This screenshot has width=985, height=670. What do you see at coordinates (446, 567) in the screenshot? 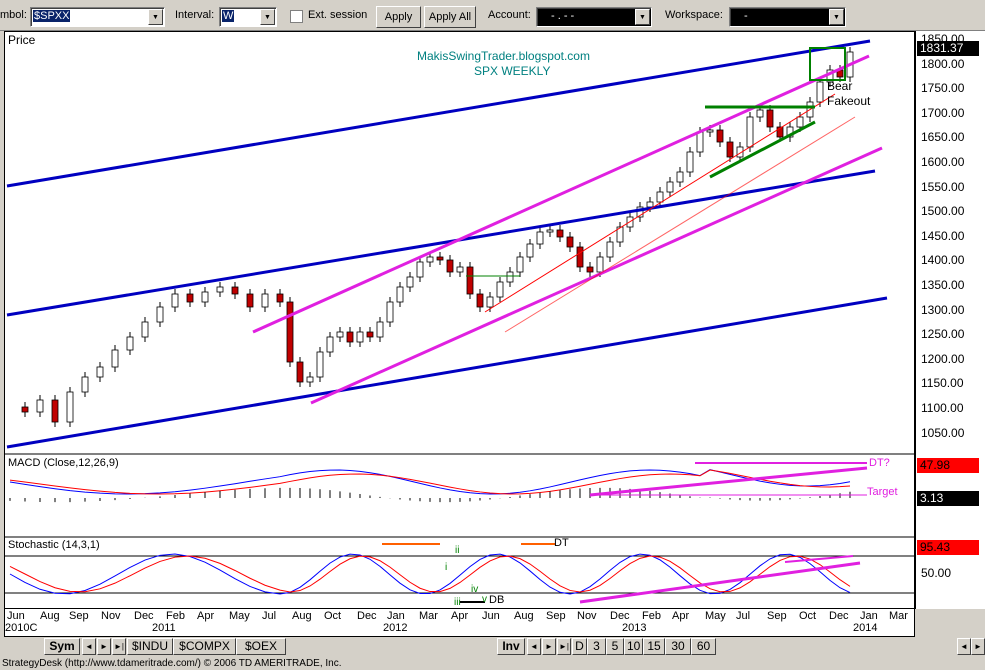
I see `stoch-wave-i-label: i` at bounding box center [446, 567].